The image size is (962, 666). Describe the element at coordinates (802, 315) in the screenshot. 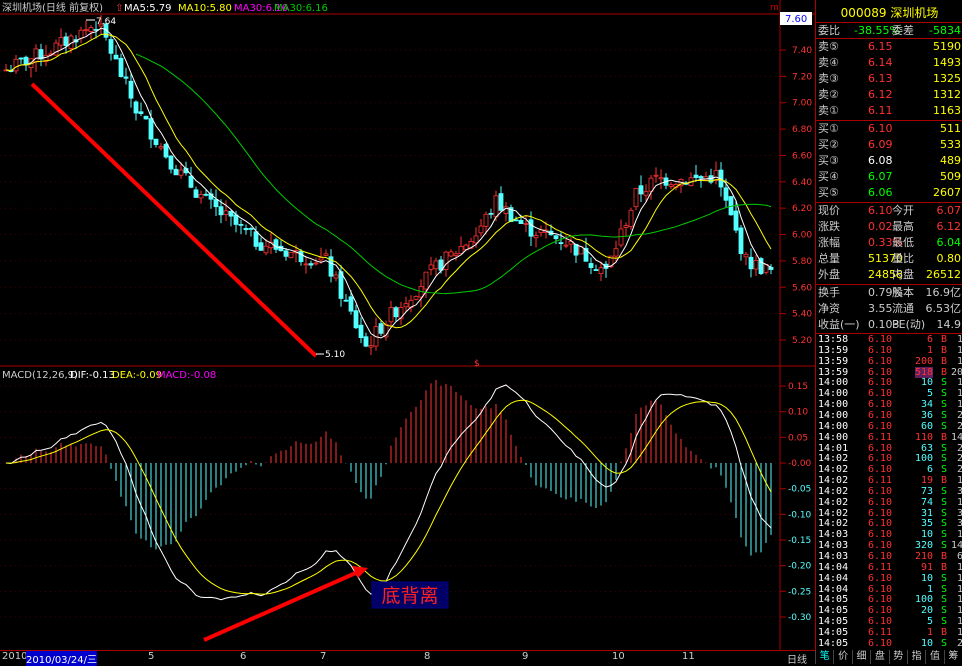

I see `price-axis-label: 5.40` at that location.